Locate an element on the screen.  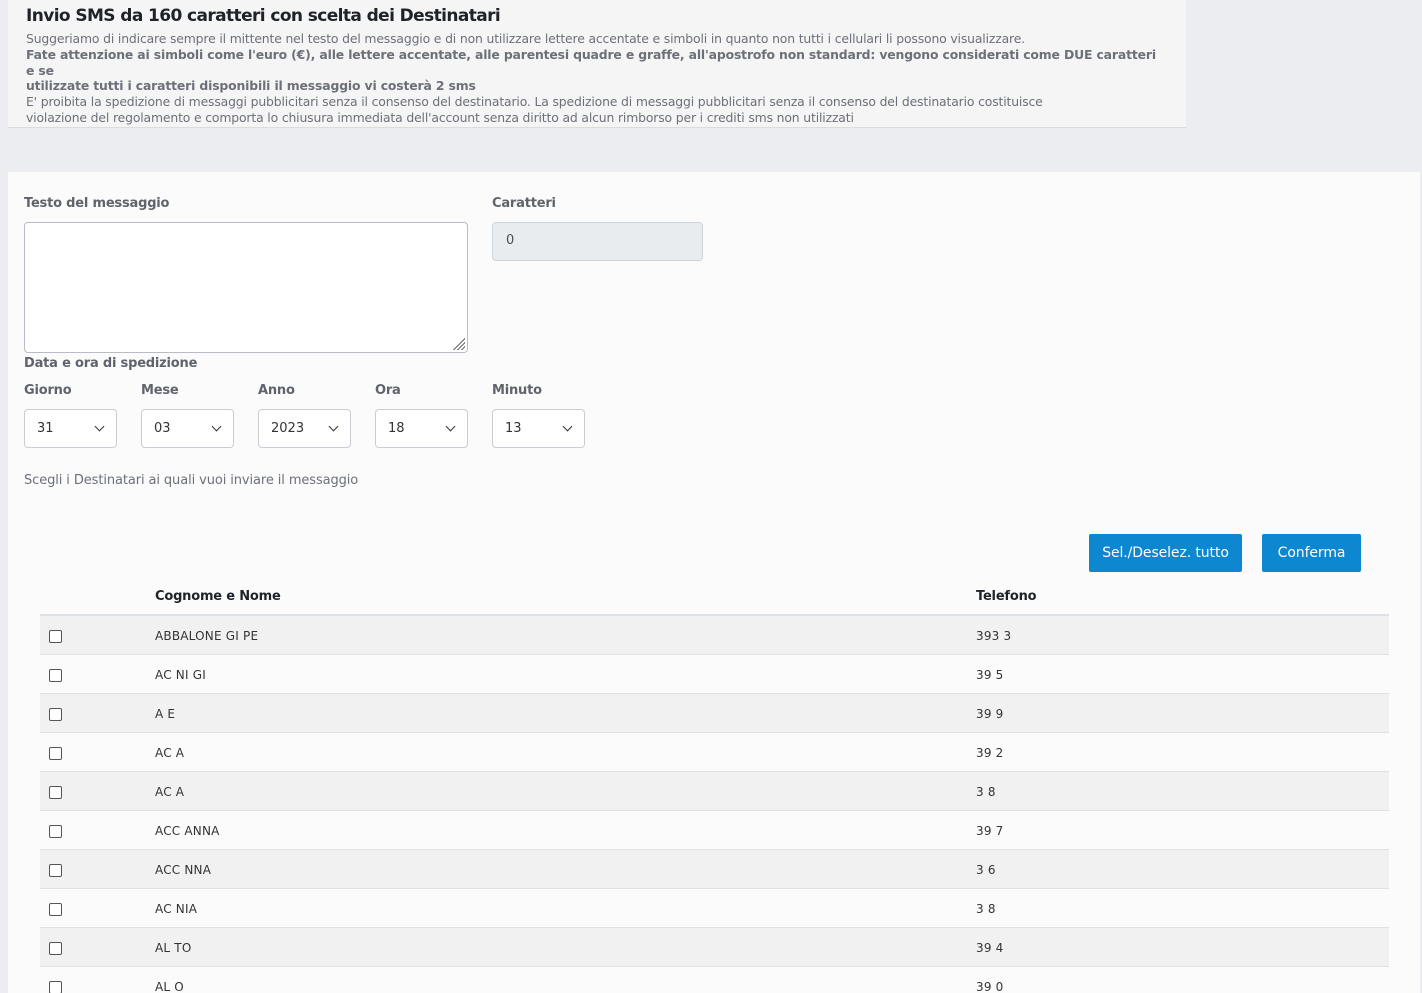
month-value: 03 is located at coordinates (162, 428).